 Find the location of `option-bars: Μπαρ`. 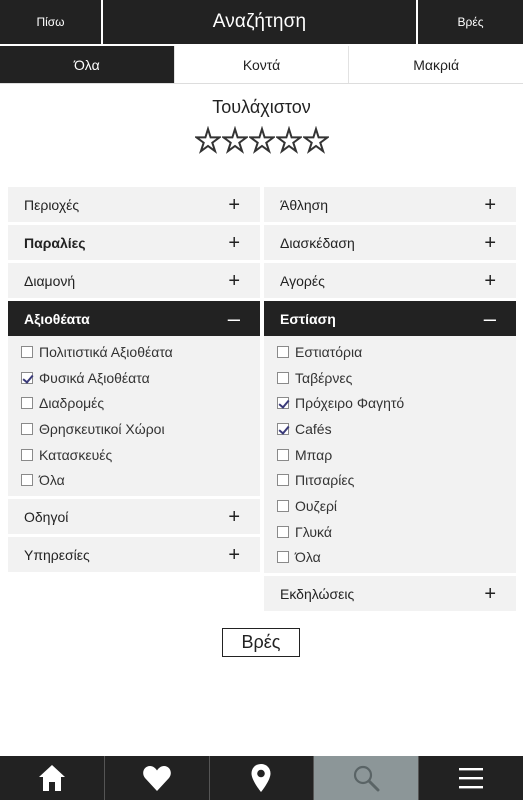

option-bars: Μπαρ is located at coordinates (396, 455).